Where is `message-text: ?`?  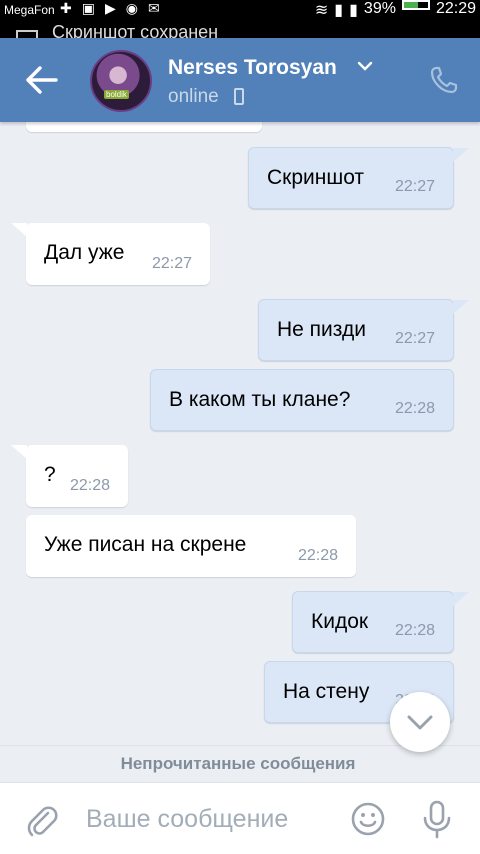 message-text: ? is located at coordinates (50, 474).